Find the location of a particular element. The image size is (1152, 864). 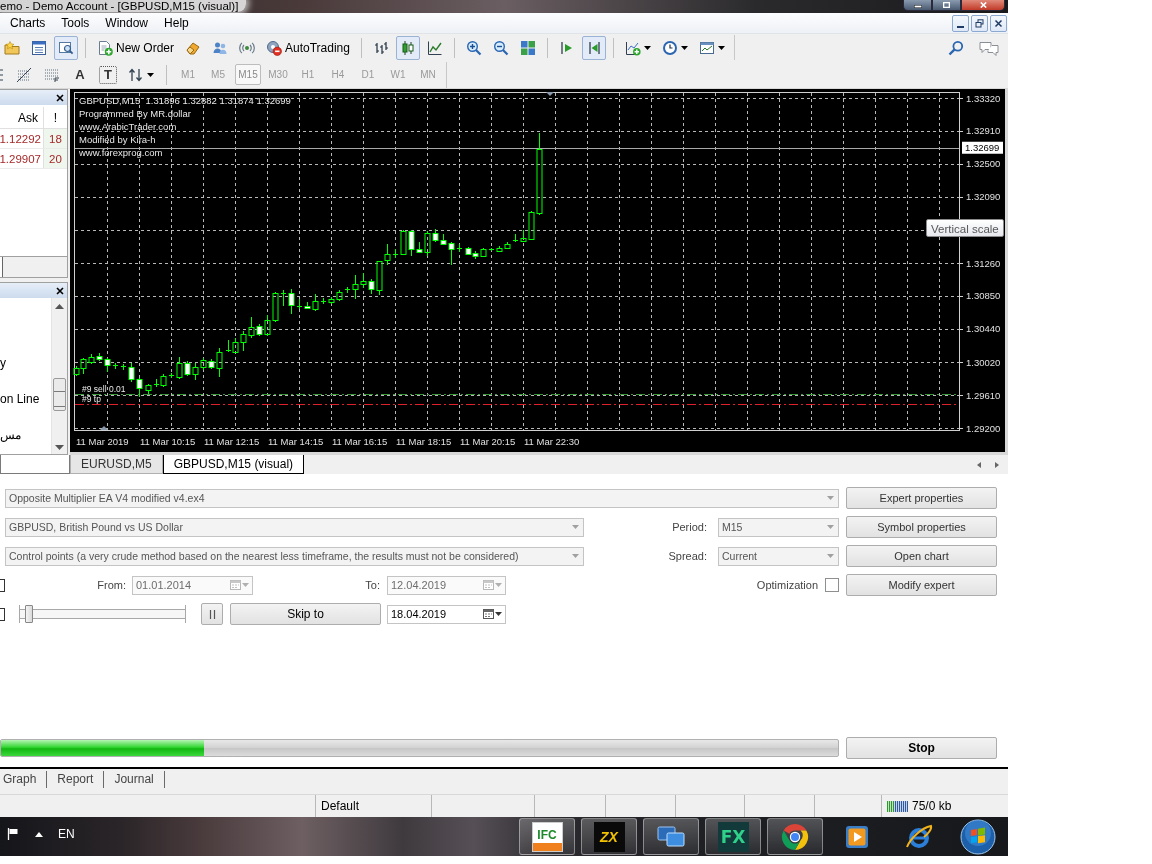

time-label: 11 Mar 12:15 is located at coordinates (232, 441).